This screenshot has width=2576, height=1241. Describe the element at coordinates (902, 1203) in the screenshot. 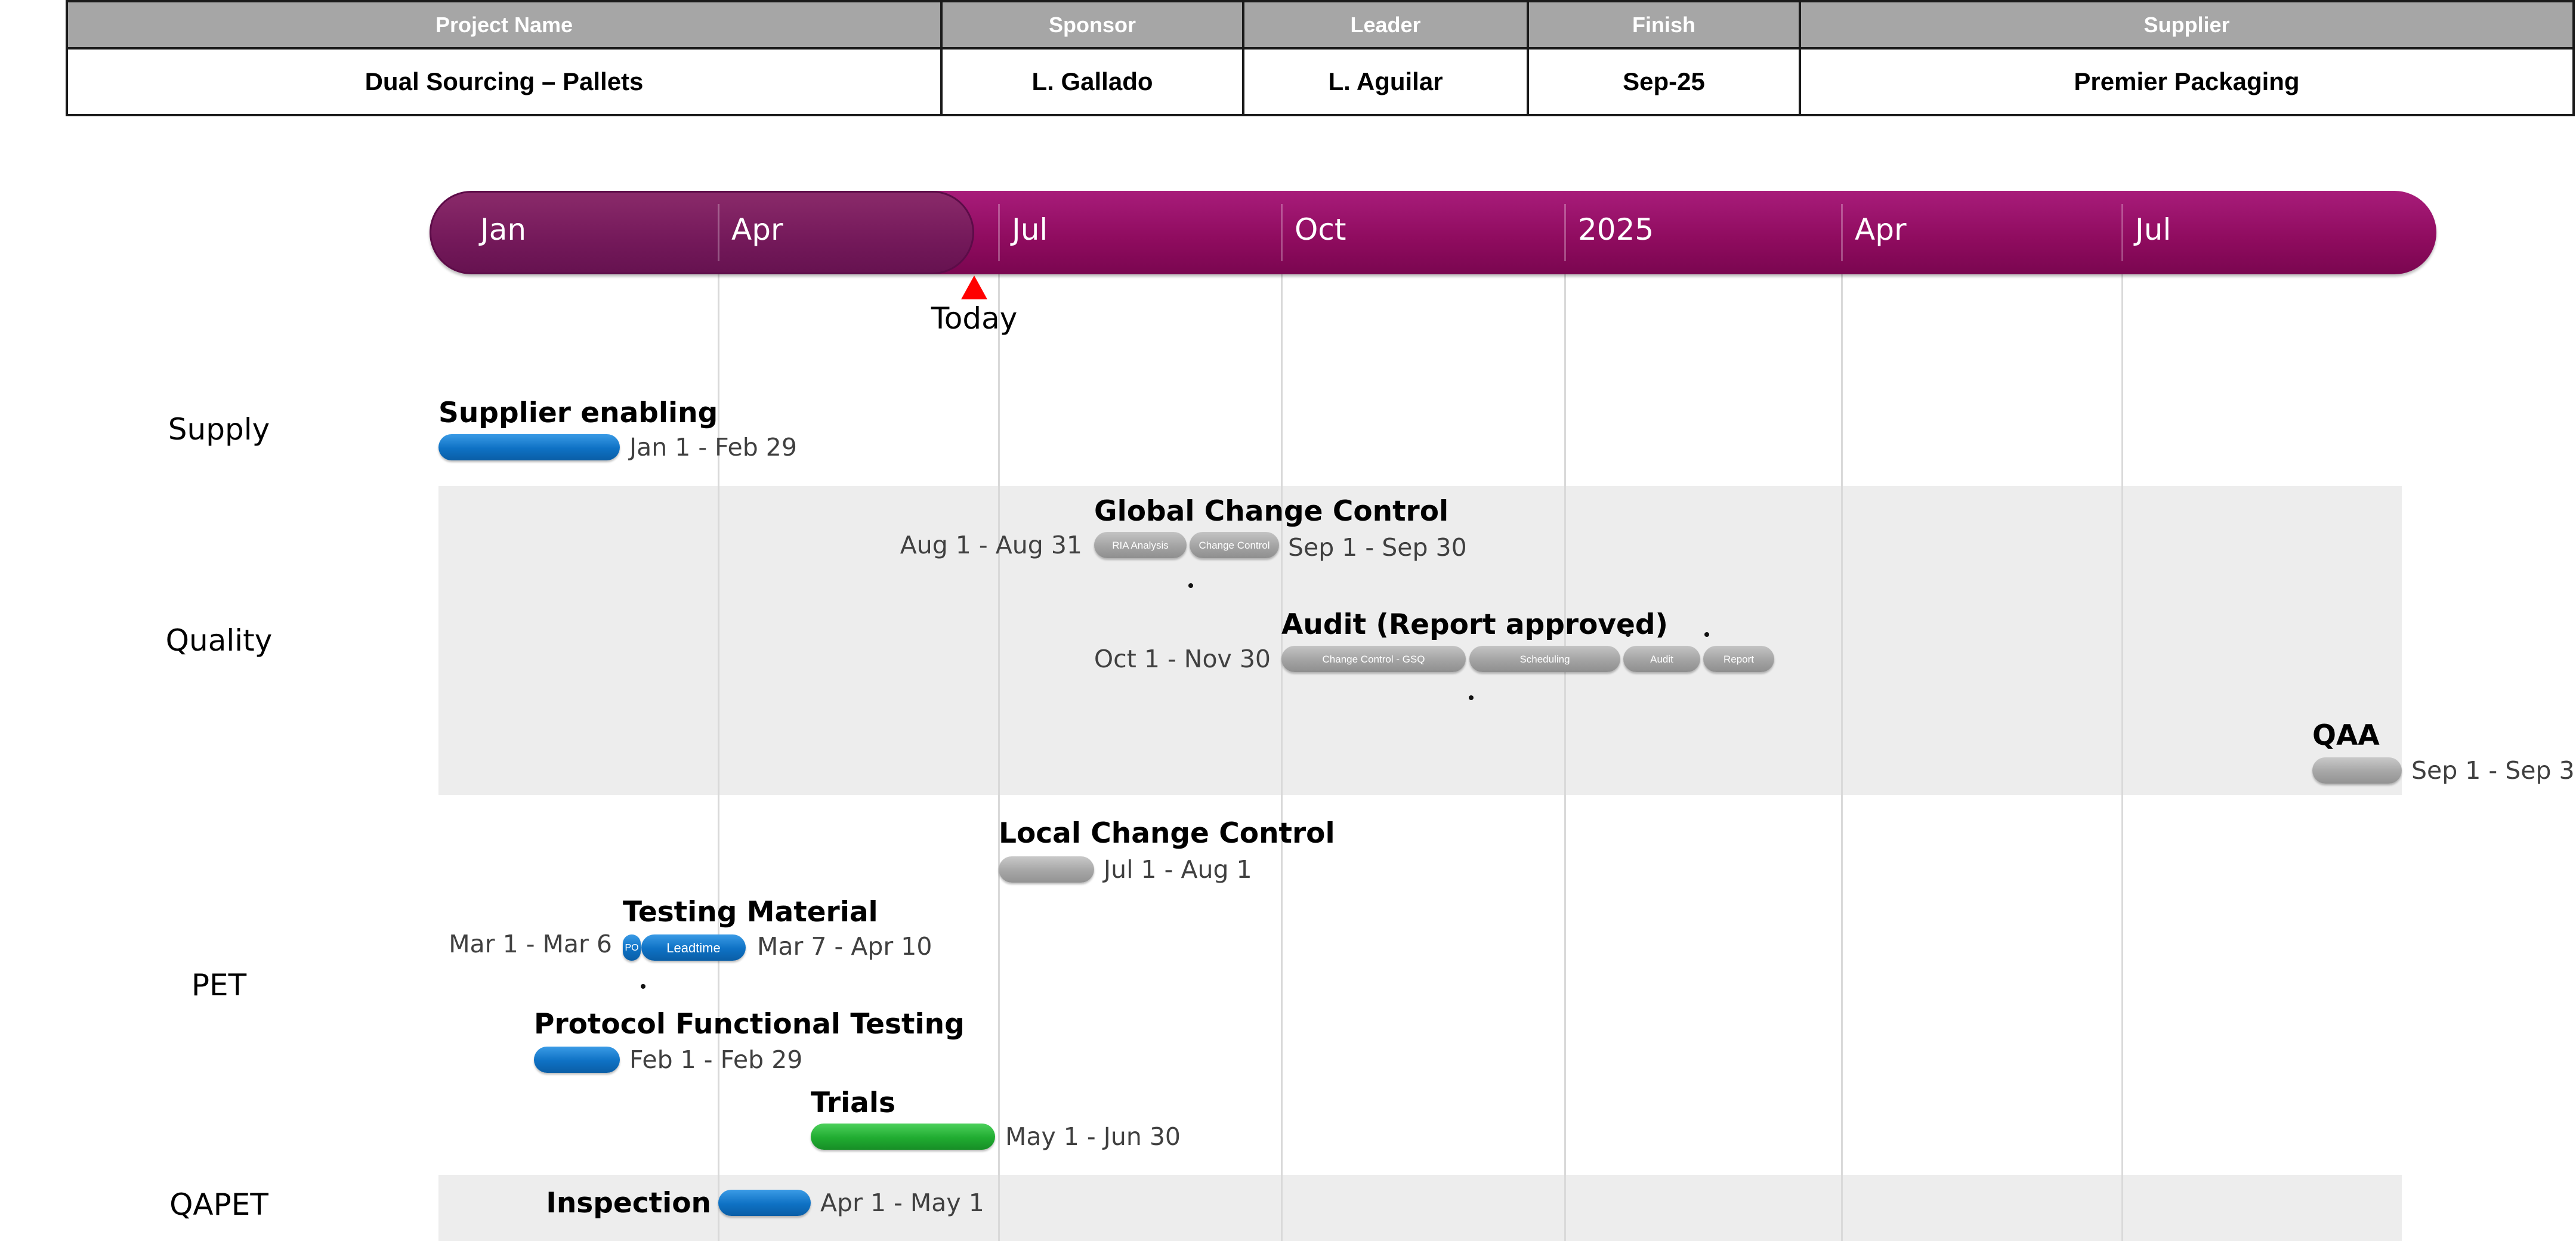

I see `task-date-label: Apr 1 - May 1` at that location.